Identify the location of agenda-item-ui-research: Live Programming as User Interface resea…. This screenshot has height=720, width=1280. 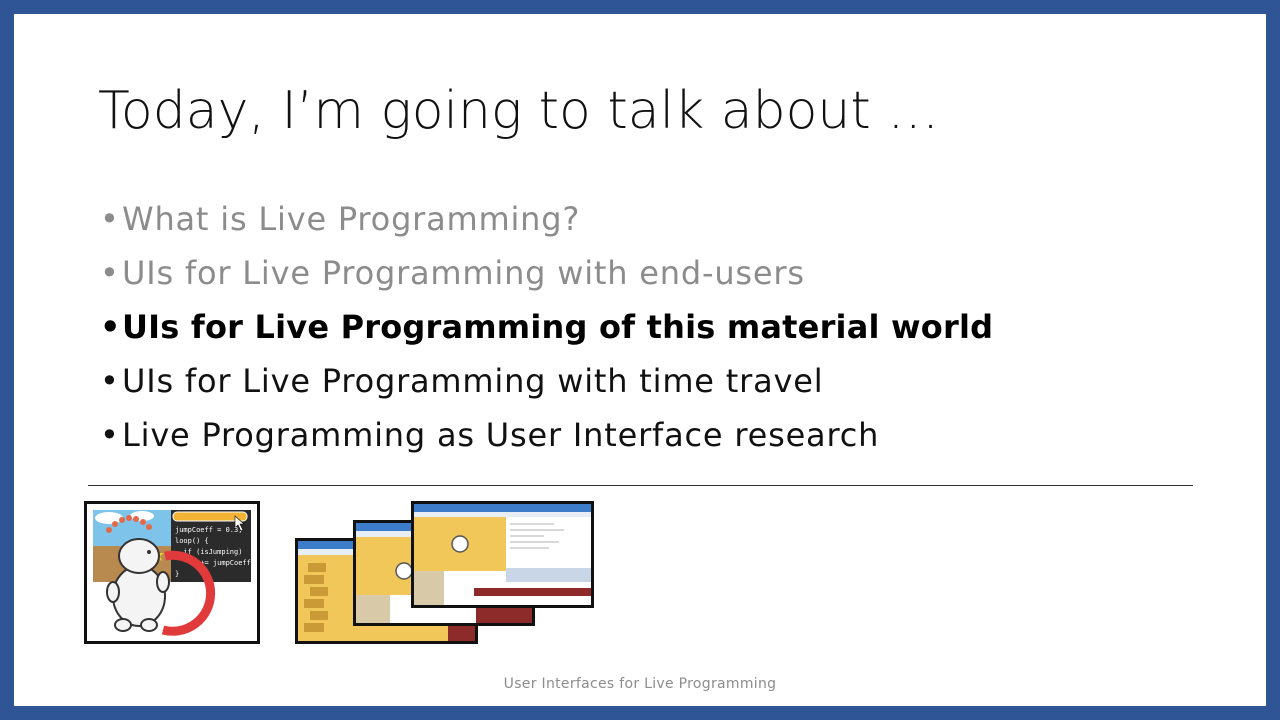
(546, 435).